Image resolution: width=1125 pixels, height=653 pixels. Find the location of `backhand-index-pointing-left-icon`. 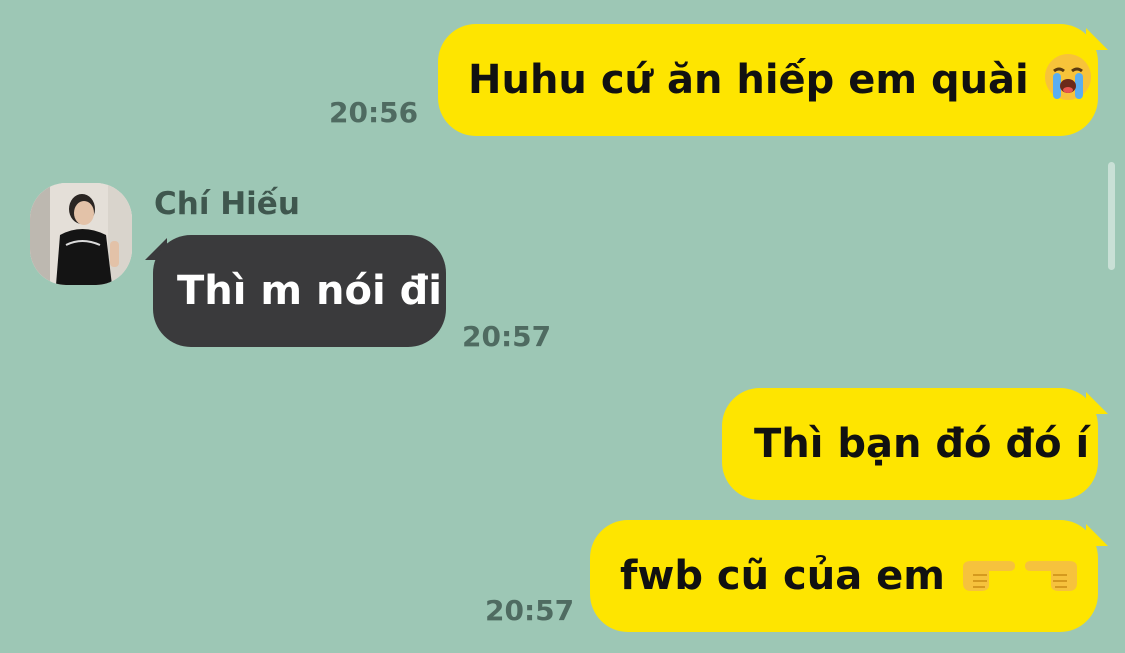

backhand-index-pointing-left-icon is located at coordinates (1052, 576).